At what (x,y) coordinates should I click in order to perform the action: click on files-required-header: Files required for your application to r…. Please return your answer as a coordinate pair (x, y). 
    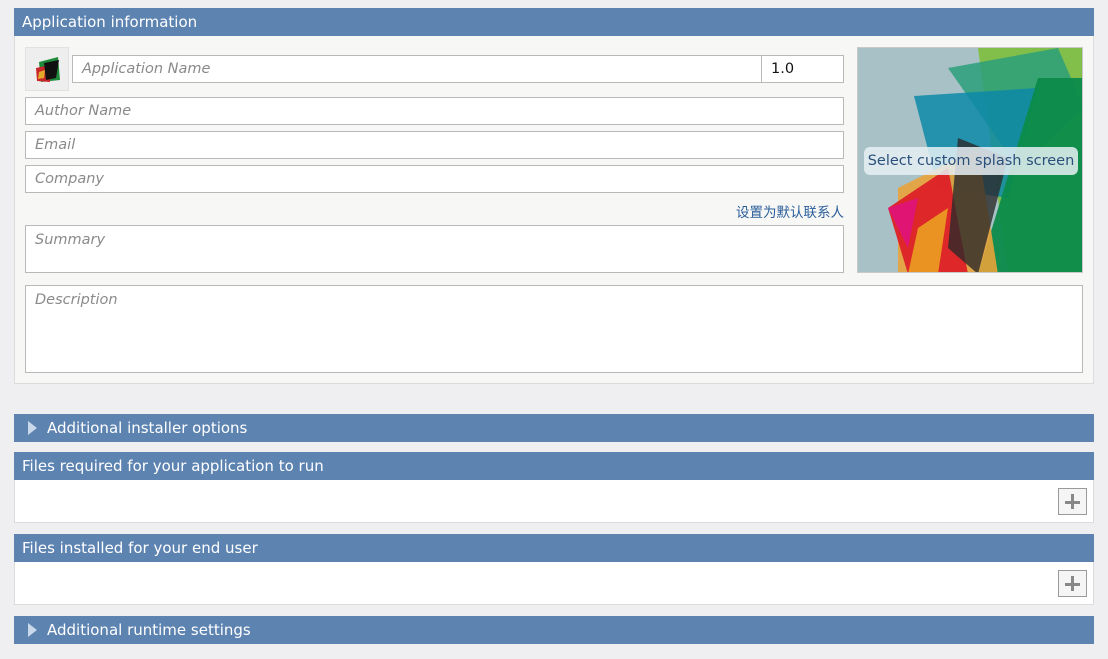
    Looking at the image, I should click on (554, 466).